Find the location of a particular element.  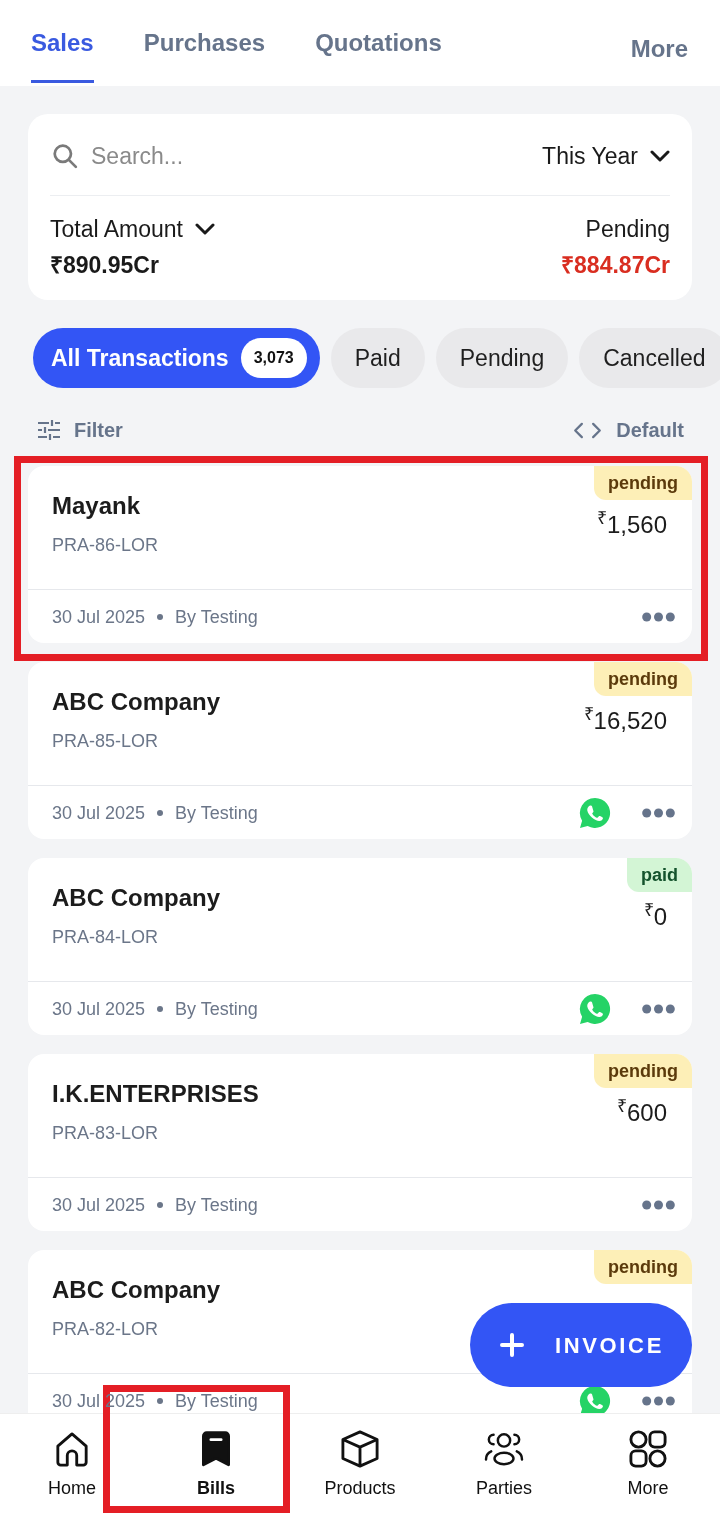

amount: $^{₹}$1,560 is located at coordinates (631, 524).